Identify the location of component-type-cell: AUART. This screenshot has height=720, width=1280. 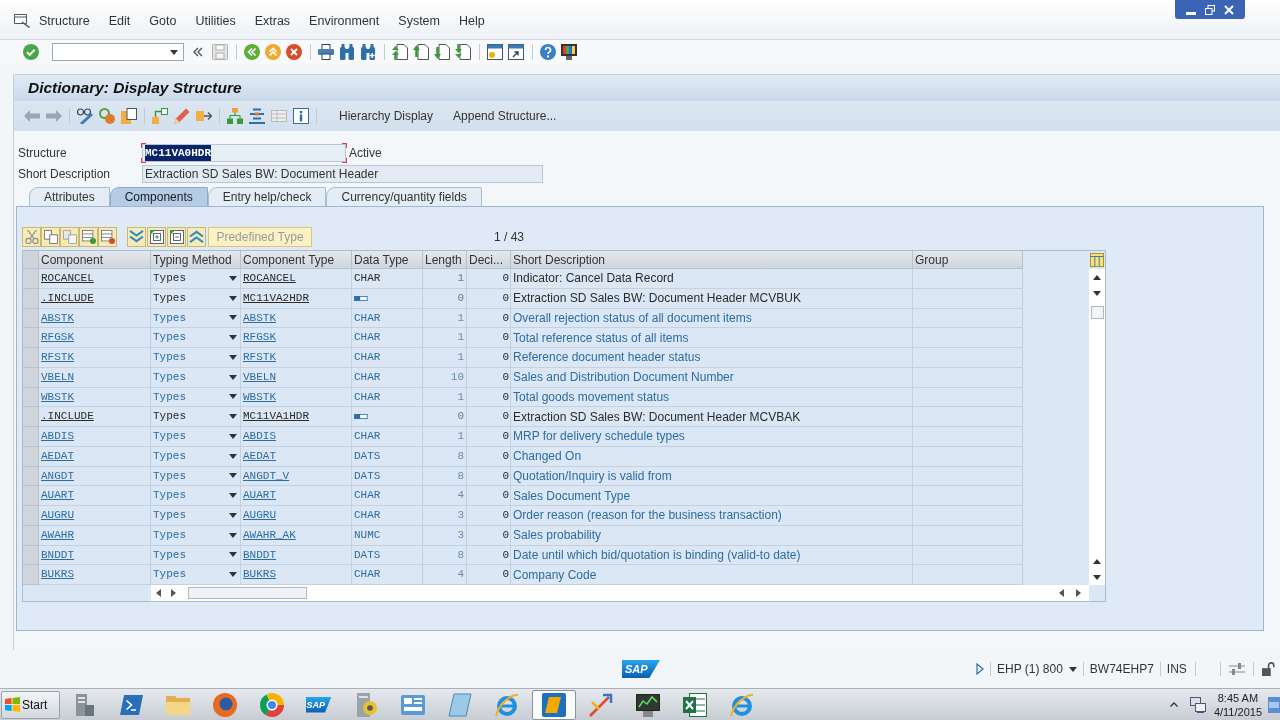
(296, 496).